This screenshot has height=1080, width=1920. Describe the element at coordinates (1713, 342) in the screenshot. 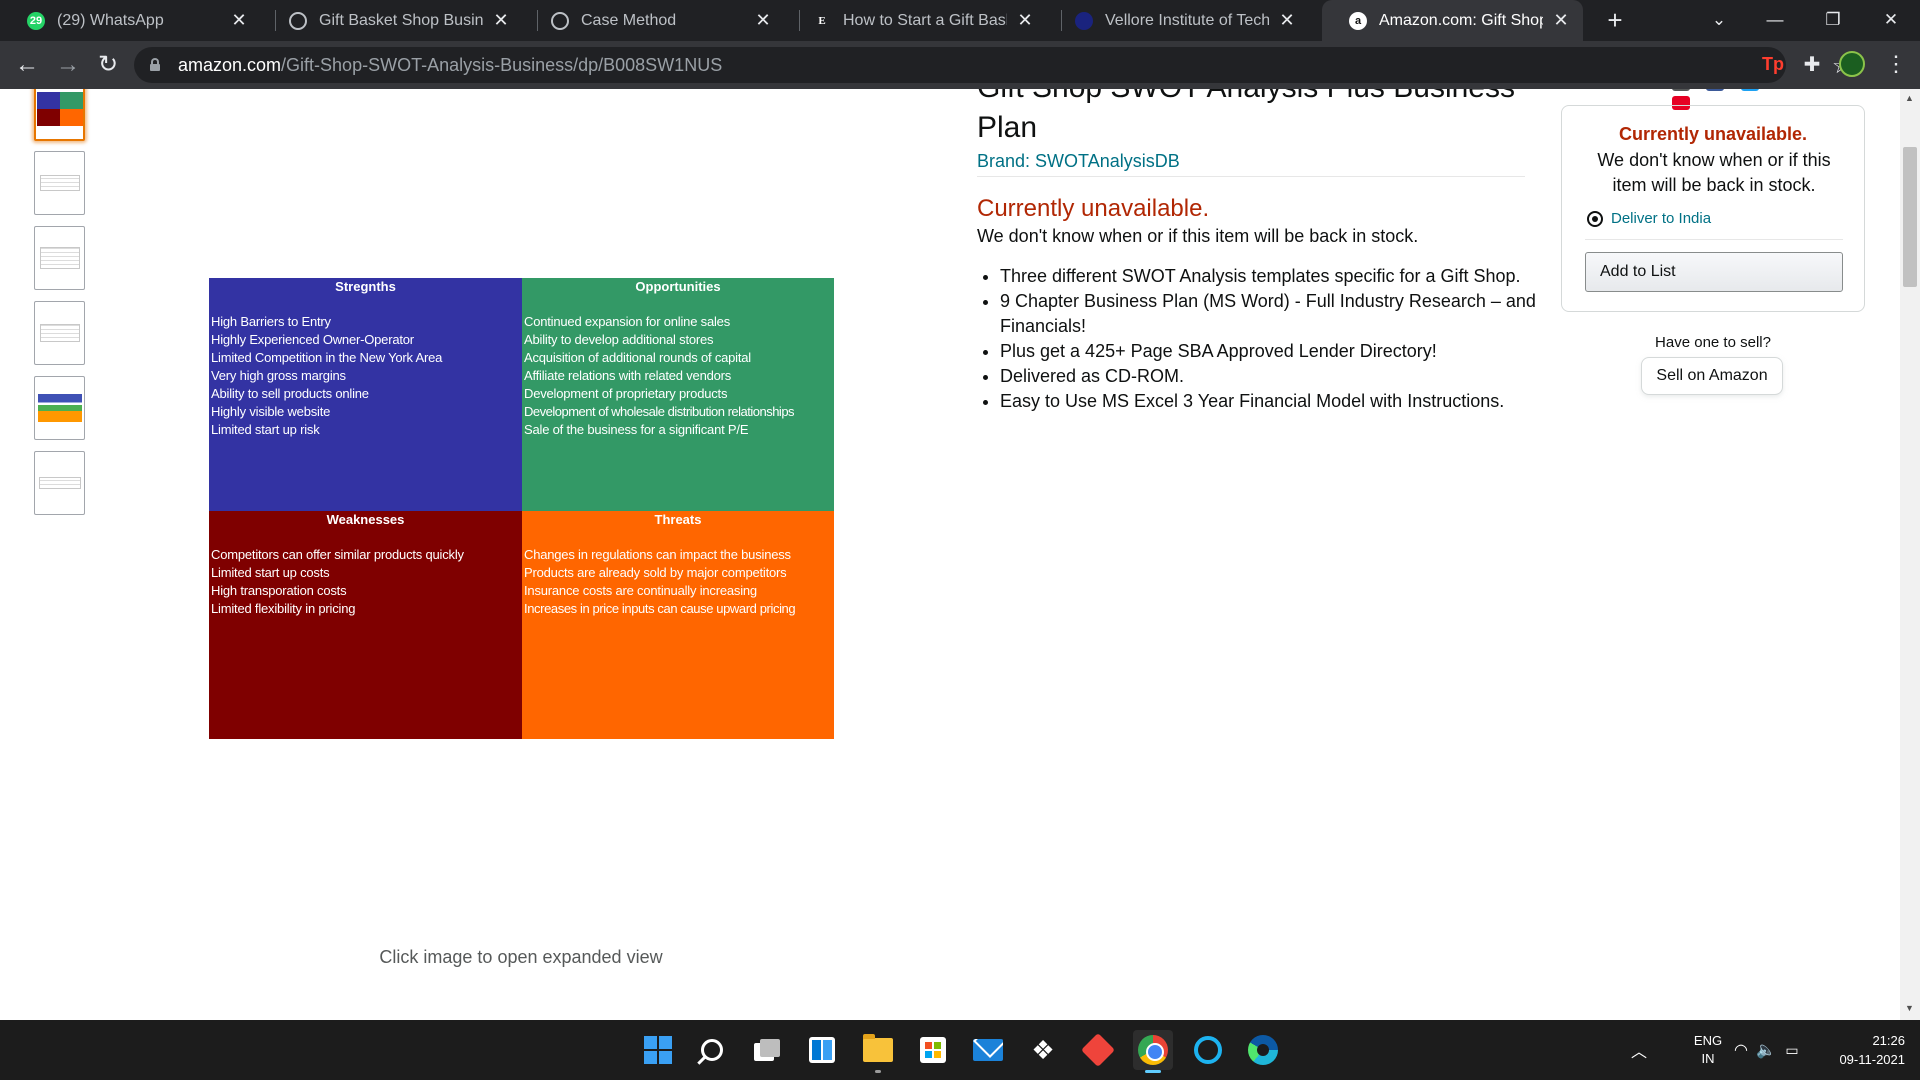

I see `have-one-to-sell-label: Have one to sell?` at that location.